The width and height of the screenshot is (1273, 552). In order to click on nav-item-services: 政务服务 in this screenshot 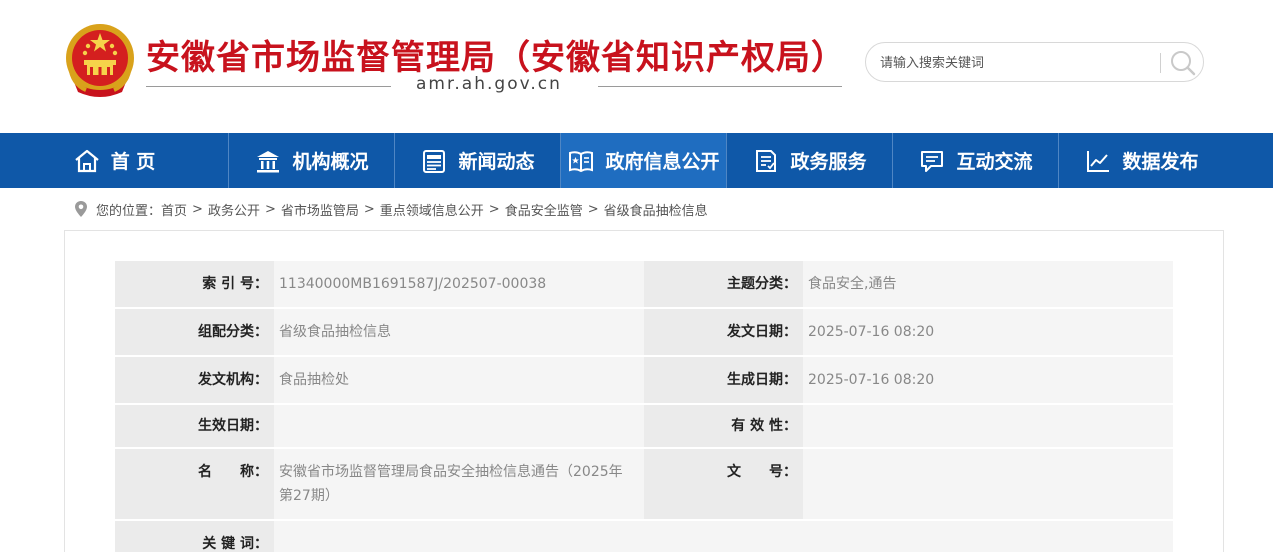, I will do `click(809, 160)`.